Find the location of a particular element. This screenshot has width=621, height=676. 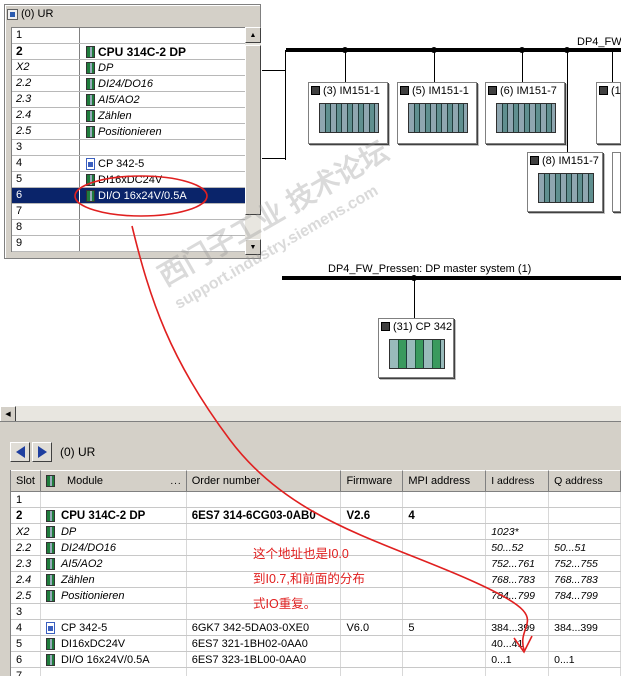

annotation-note: 这个地址也是I0.0 到I0.7,和前面的分布 式IO重复。 is located at coordinates (333, 579).